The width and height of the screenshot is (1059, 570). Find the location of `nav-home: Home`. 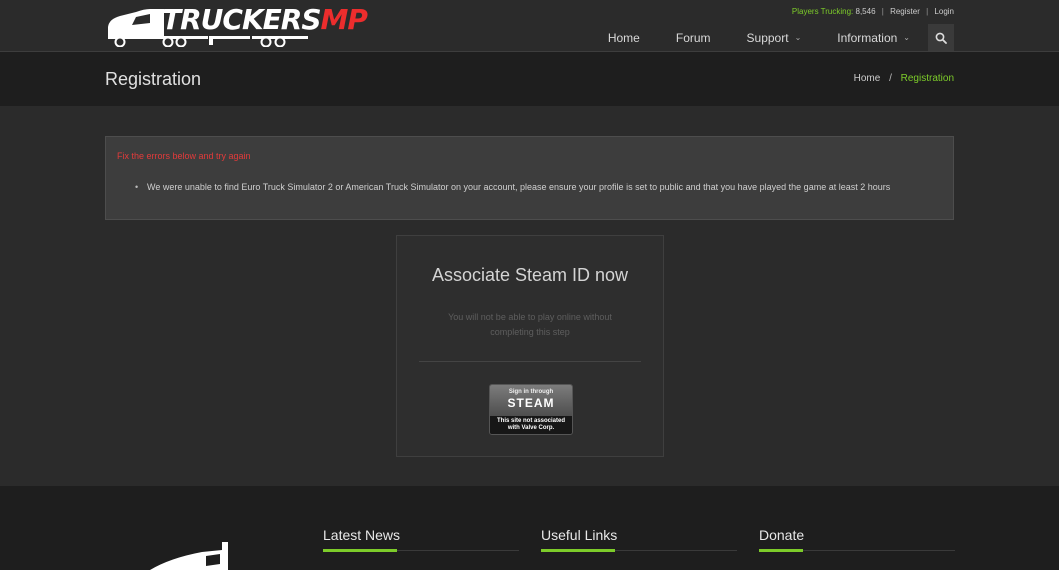

nav-home: Home is located at coordinates (624, 37).